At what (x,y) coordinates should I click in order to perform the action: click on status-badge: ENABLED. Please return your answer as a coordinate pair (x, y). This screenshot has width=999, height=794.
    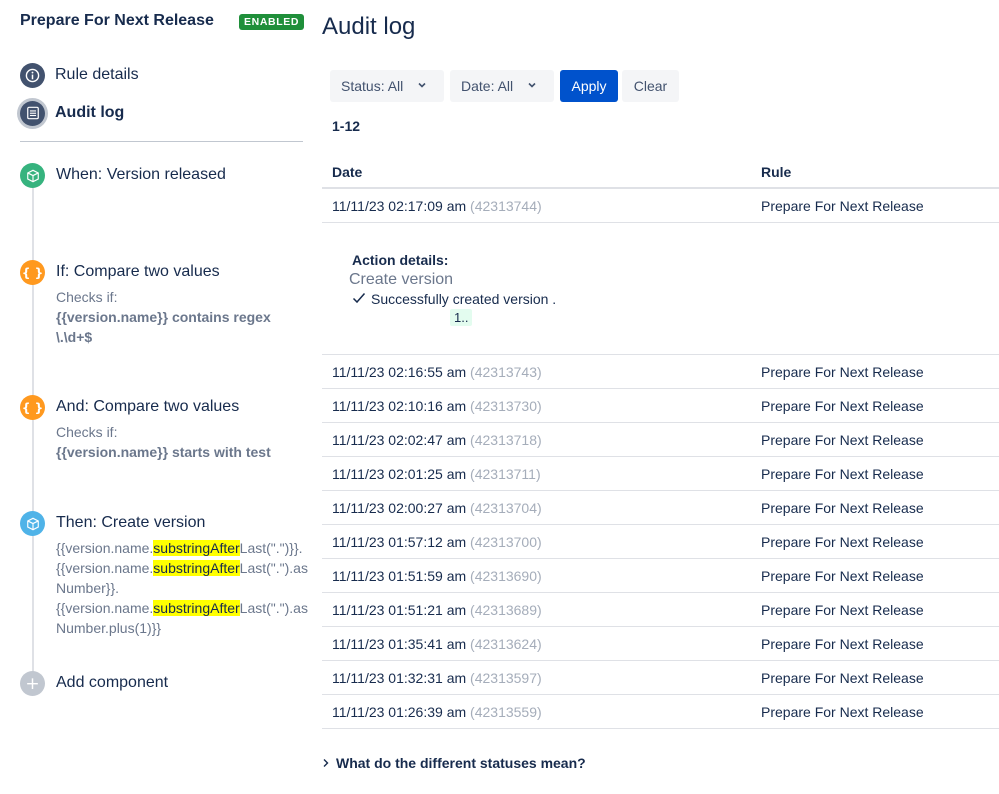
    Looking at the image, I should click on (271, 22).